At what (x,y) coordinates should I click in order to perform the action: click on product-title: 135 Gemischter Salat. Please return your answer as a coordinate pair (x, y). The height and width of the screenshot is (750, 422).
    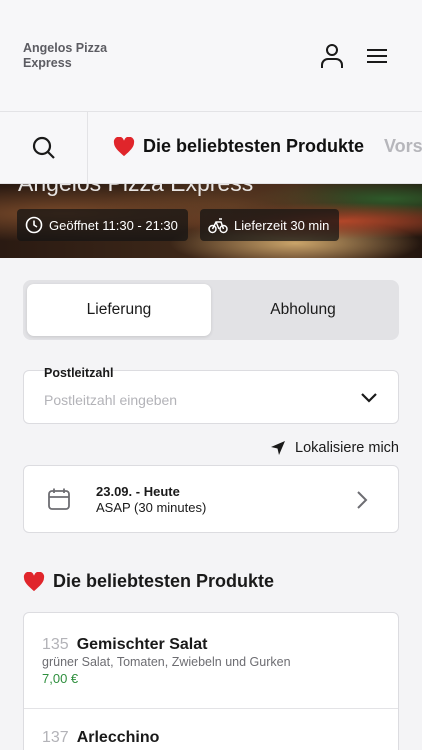
    Looking at the image, I should click on (124, 645).